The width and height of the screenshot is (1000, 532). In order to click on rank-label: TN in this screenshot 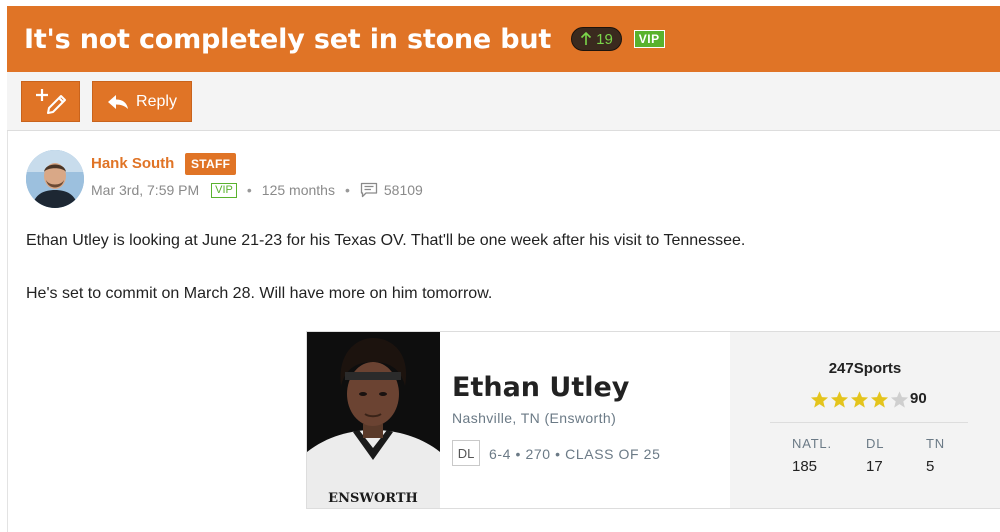, I will do `click(935, 443)`.